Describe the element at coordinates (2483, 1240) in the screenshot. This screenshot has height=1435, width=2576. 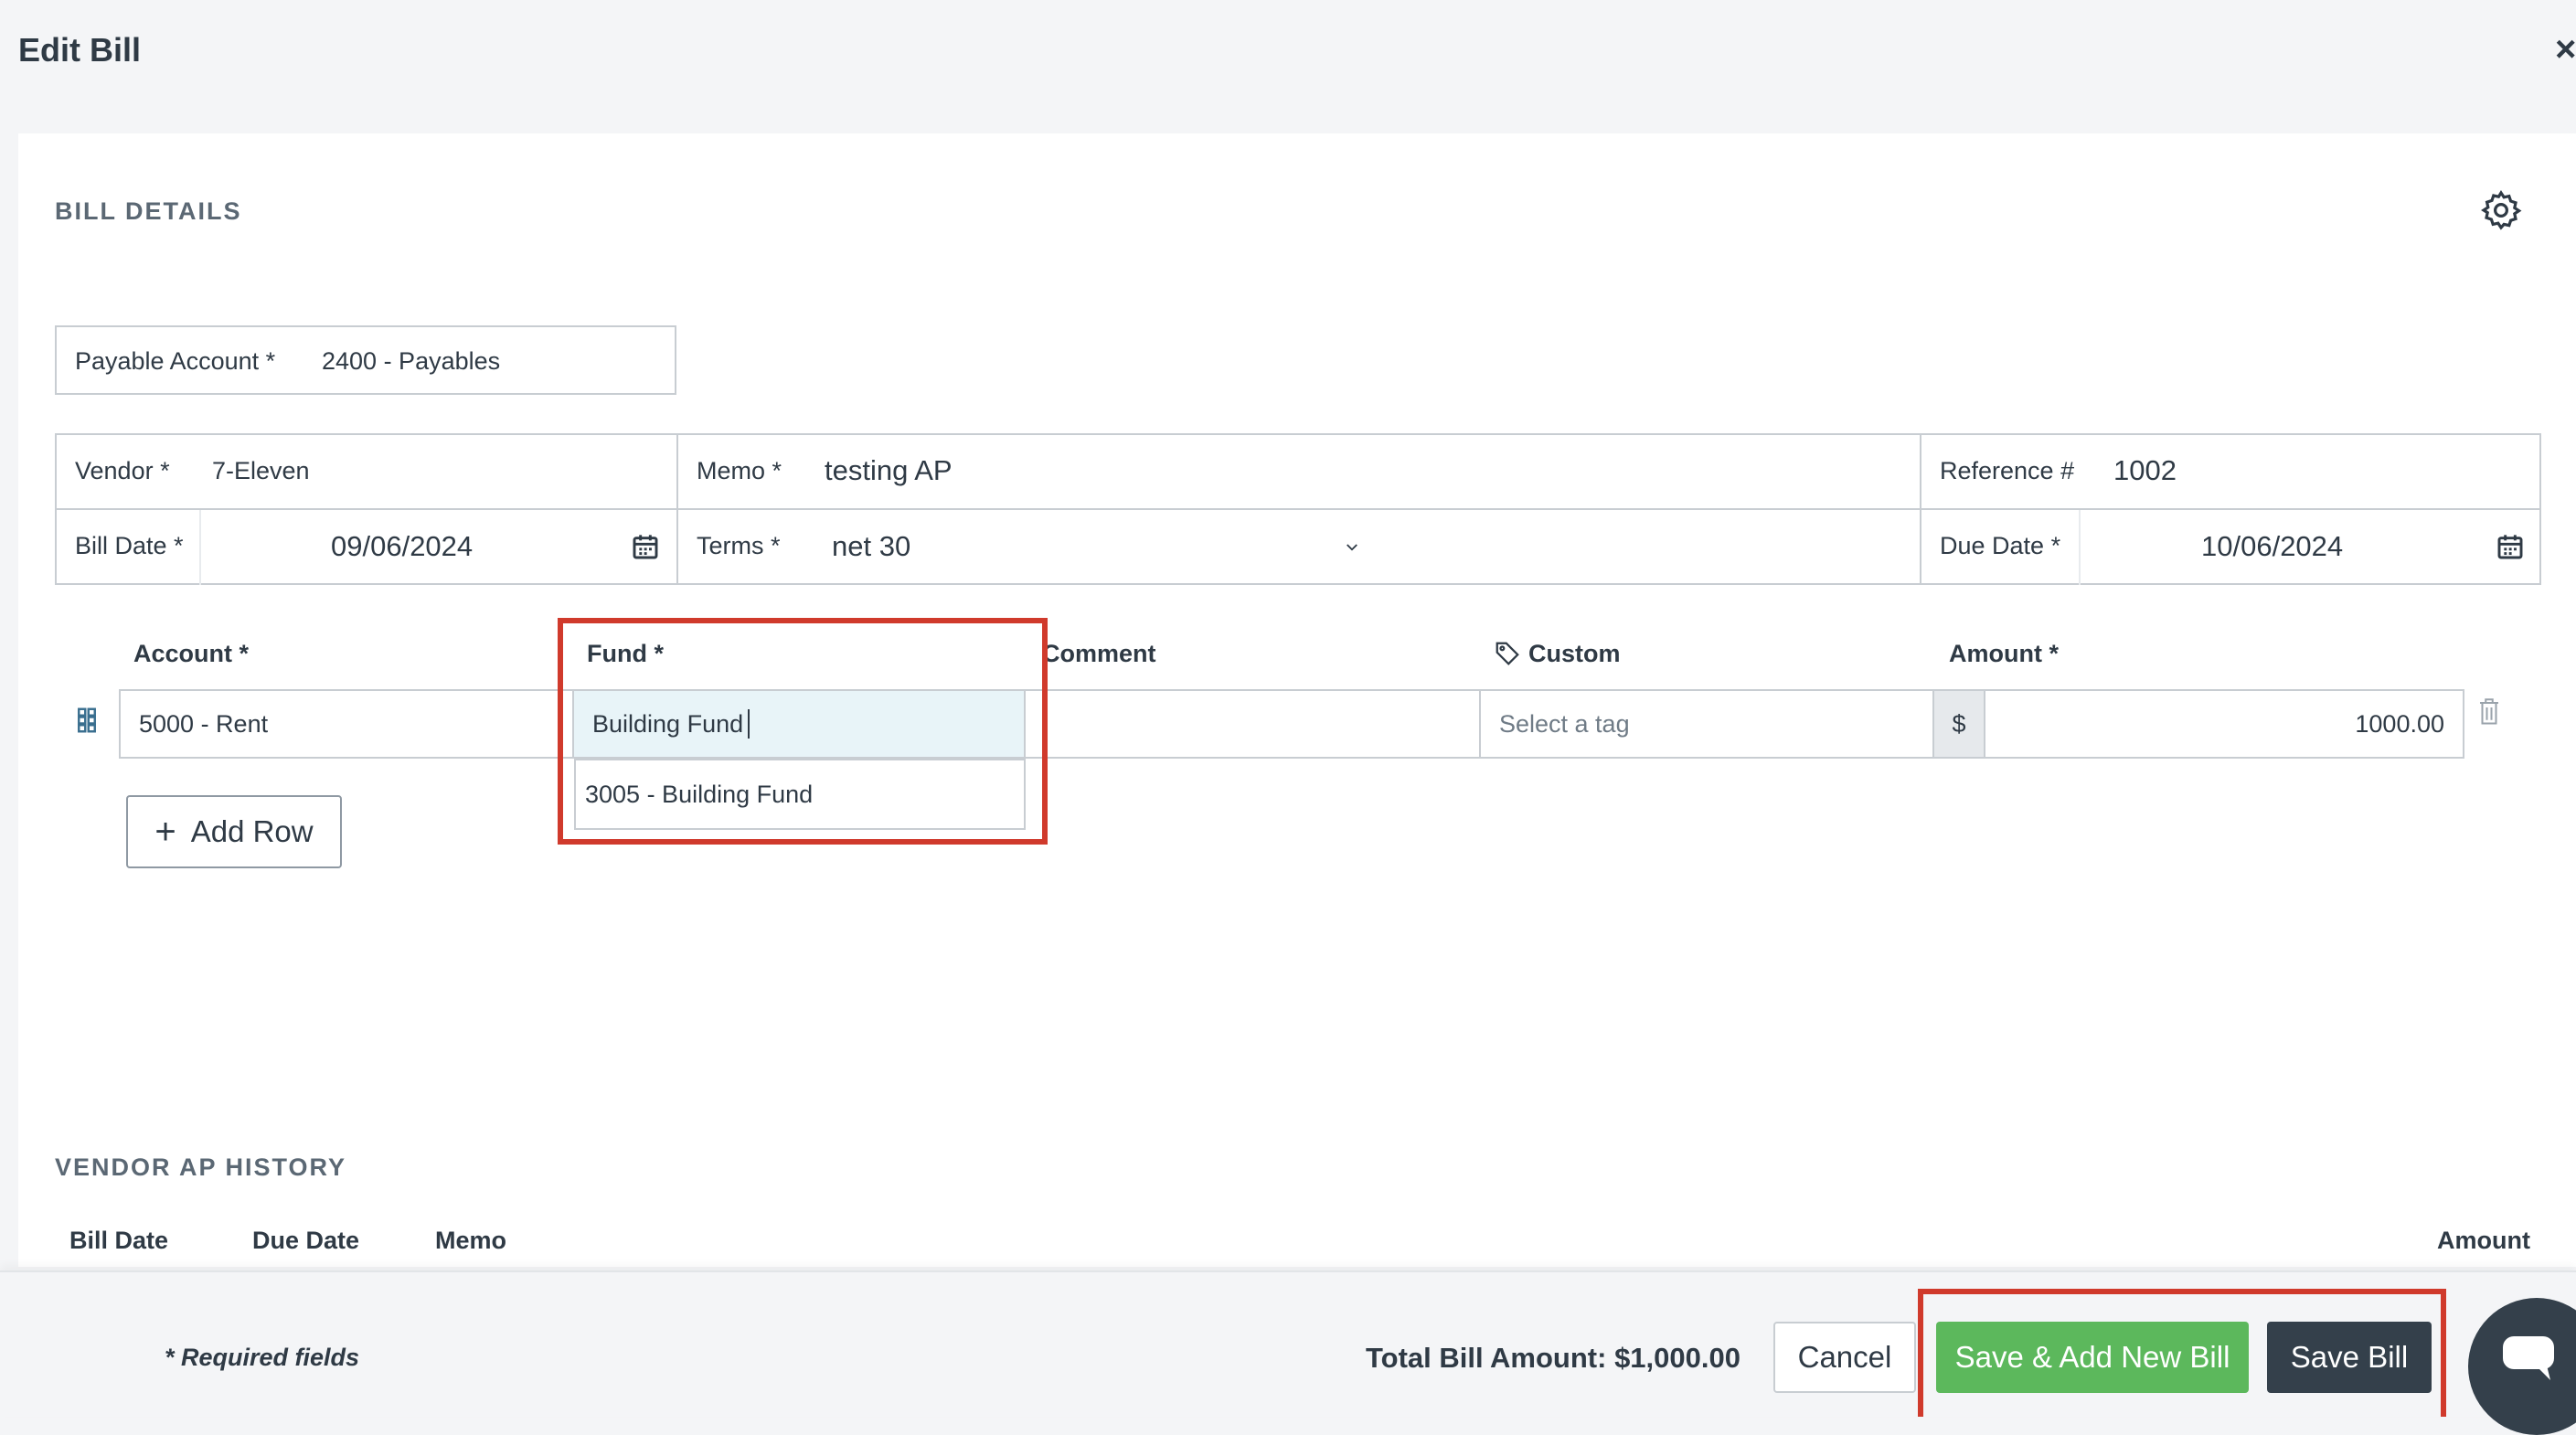
I see `history-column-amount: Amount` at that location.